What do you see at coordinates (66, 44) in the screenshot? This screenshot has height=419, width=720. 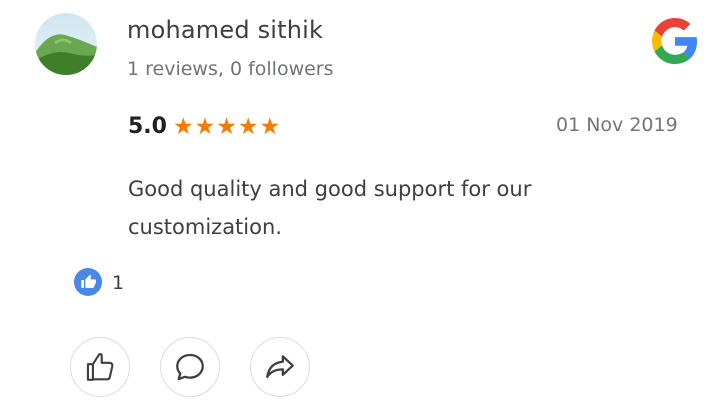 I see `avatar` at bounding box center [66, 44].